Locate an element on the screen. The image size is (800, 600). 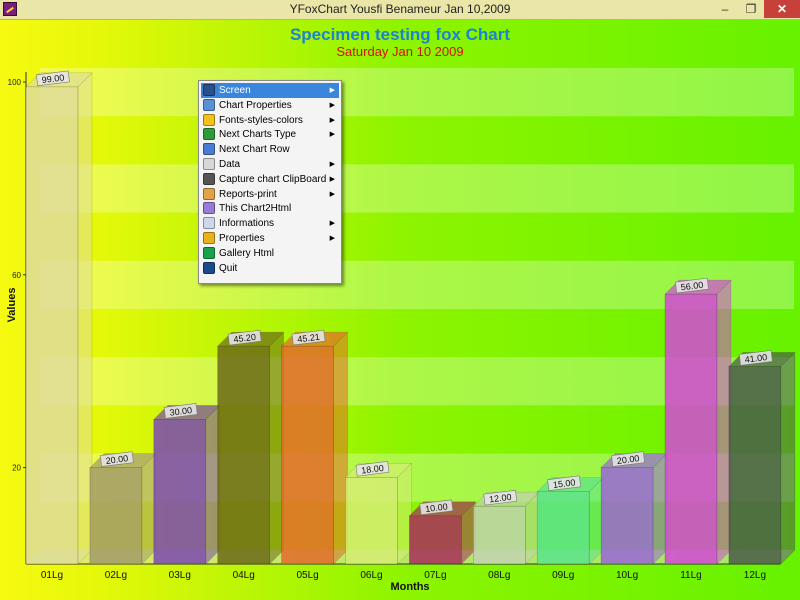
menu-item-label: Next Charts Type is located at coordinates (258, 135).